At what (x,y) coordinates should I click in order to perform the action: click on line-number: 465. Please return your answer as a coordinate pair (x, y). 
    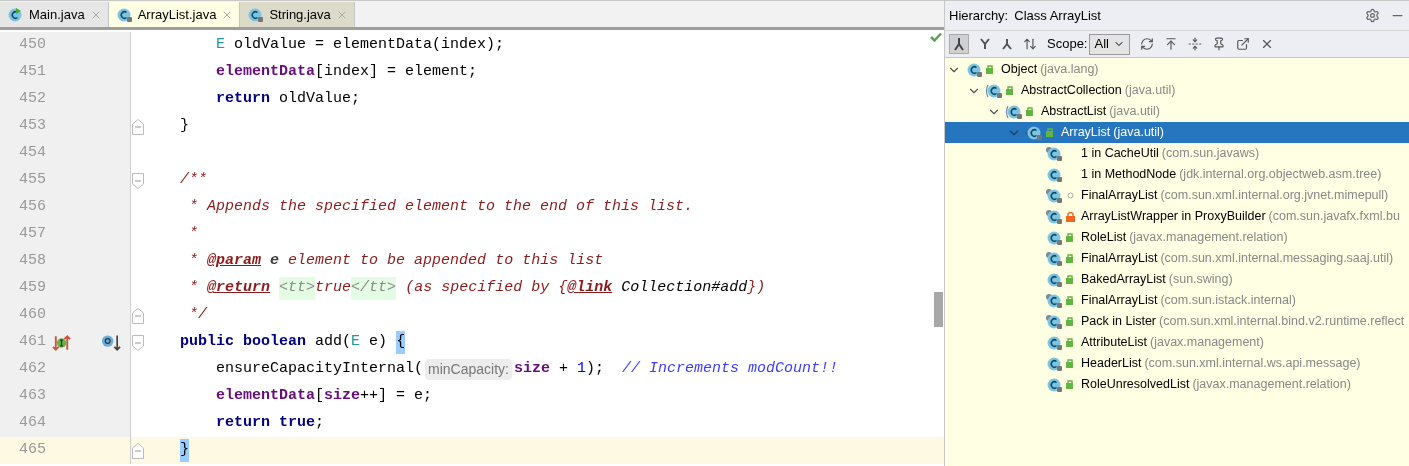
    Looking at the image, I should click on (32, 450).